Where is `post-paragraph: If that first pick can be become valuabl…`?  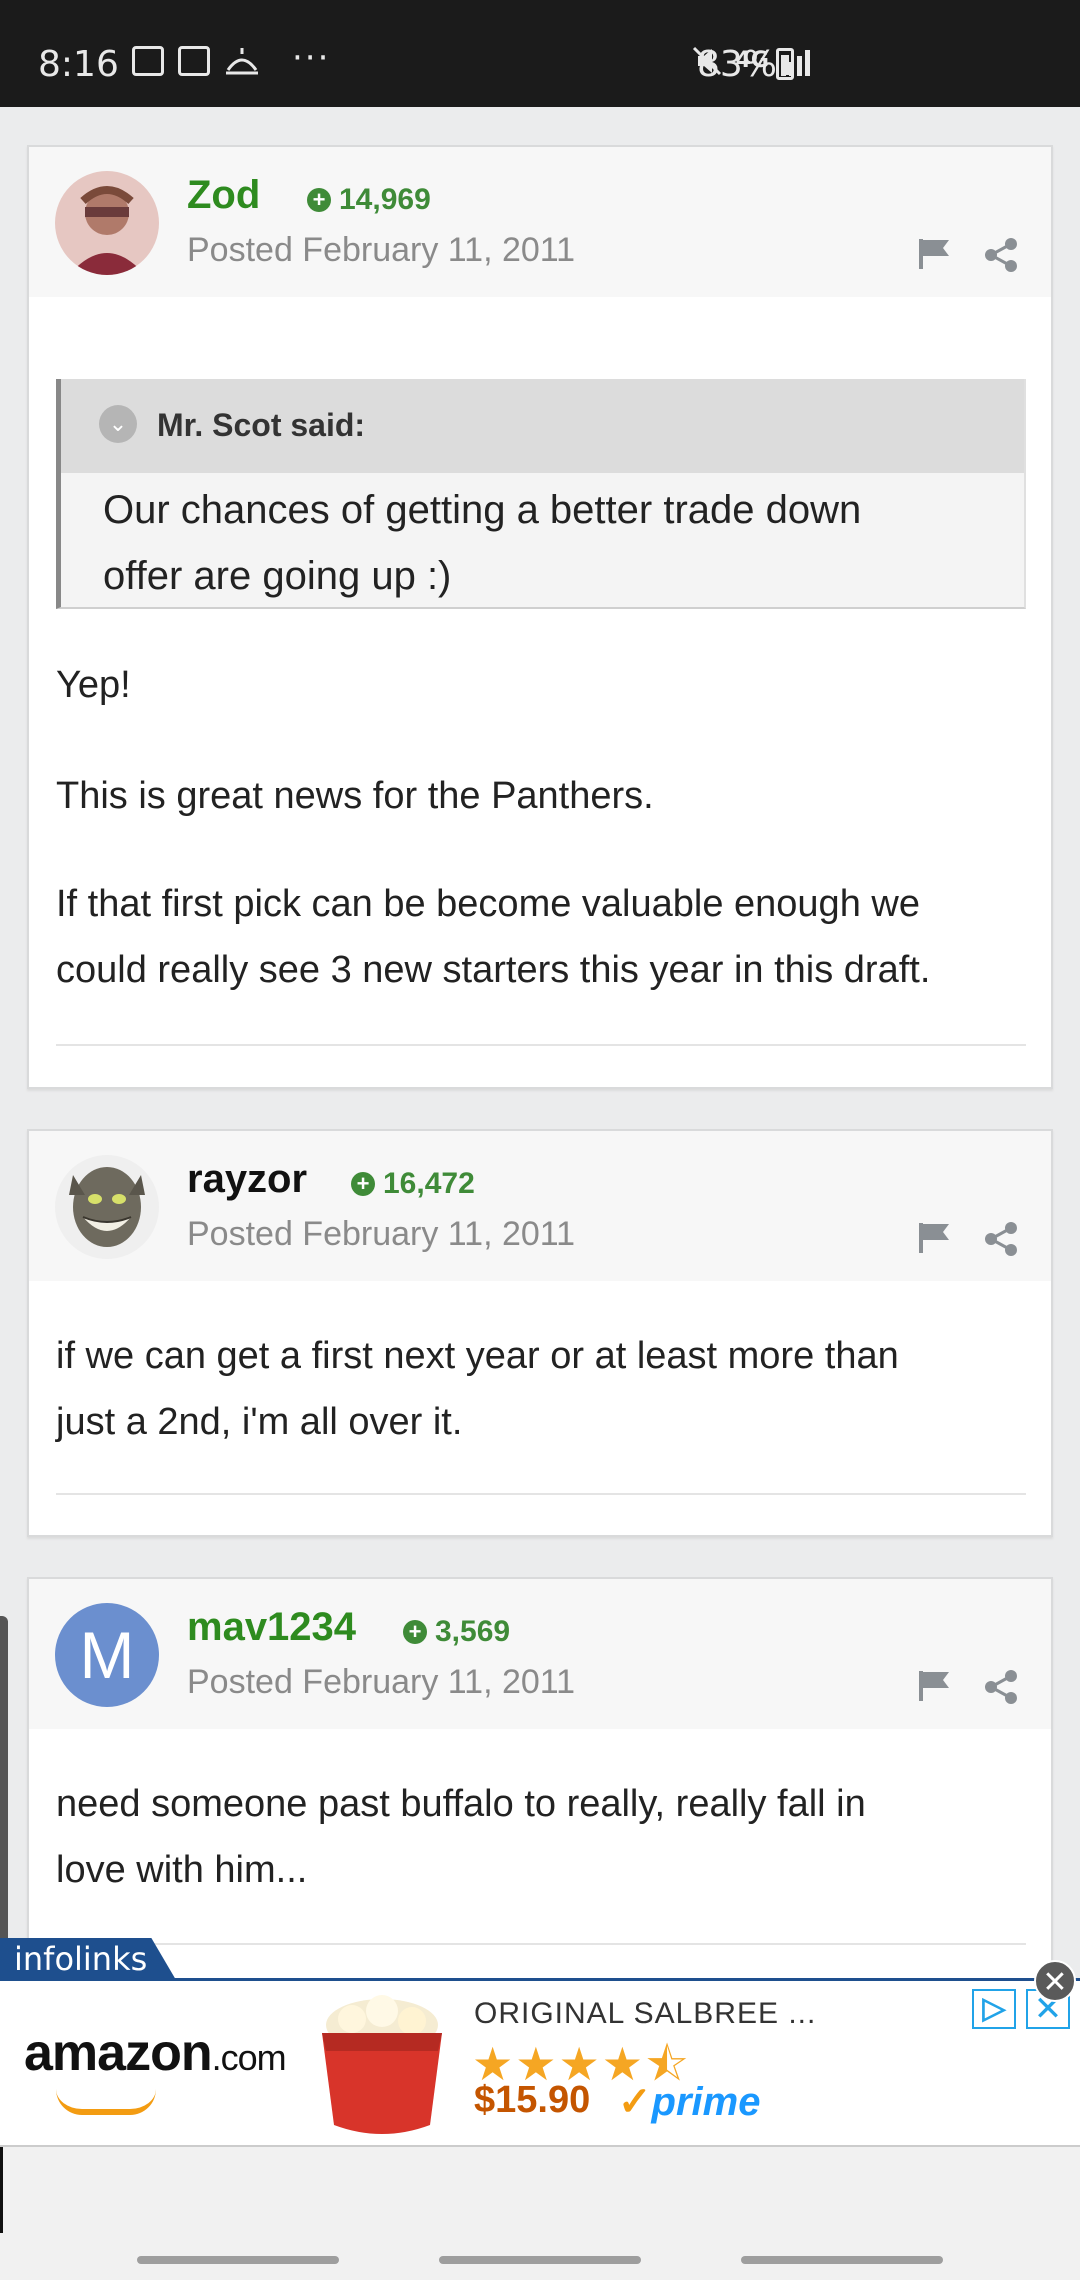
post-paragraph: If that first pick can be become valuabl… is located at coordinates (546, 937).